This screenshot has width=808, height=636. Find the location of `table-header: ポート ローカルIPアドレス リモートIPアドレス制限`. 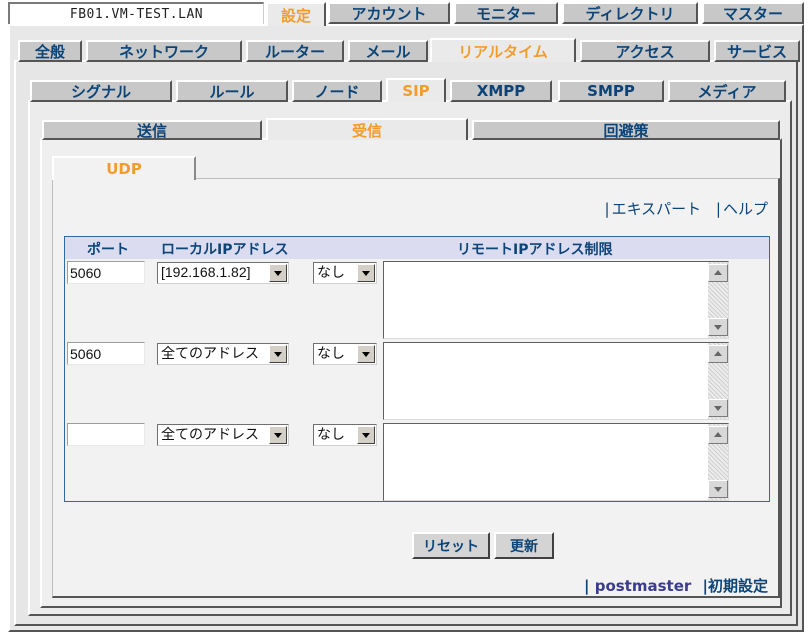

table-header: ポート ローカルIPアドレス リモートIPアドレス制限 is located at coordinates (417, 248).